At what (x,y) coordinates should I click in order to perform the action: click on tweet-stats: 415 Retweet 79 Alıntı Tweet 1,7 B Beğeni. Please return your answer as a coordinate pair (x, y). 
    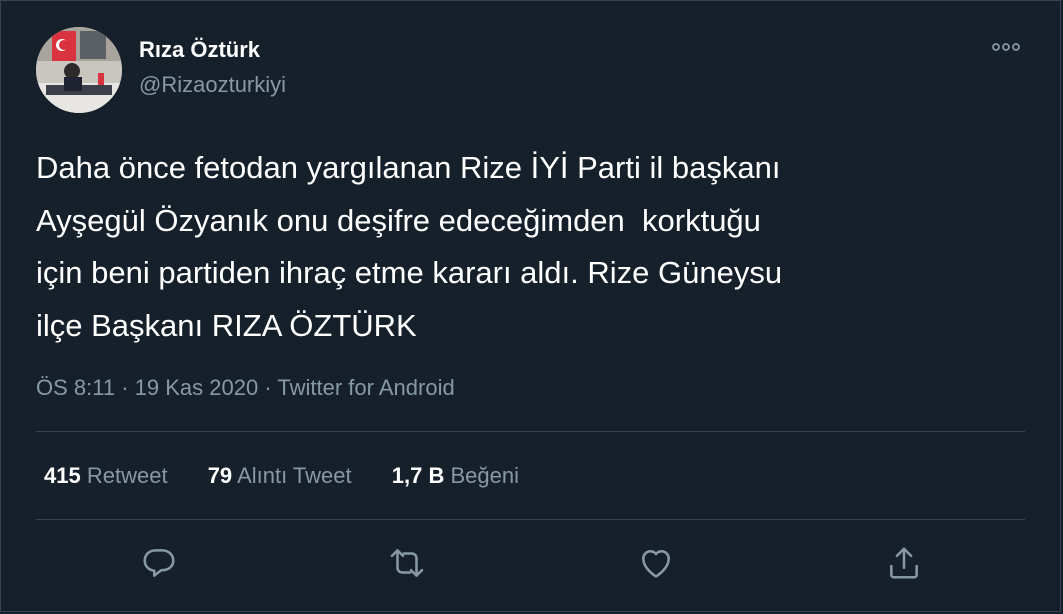
    Looking at the image, I should click on (298, 476).